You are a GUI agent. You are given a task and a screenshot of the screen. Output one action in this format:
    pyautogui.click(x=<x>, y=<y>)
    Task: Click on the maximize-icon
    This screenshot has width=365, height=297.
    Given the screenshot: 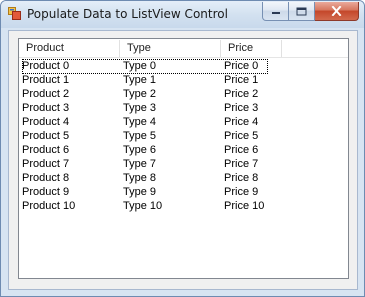 What is the action you would take?
    pyautogui.click(x=301, y=11)
    